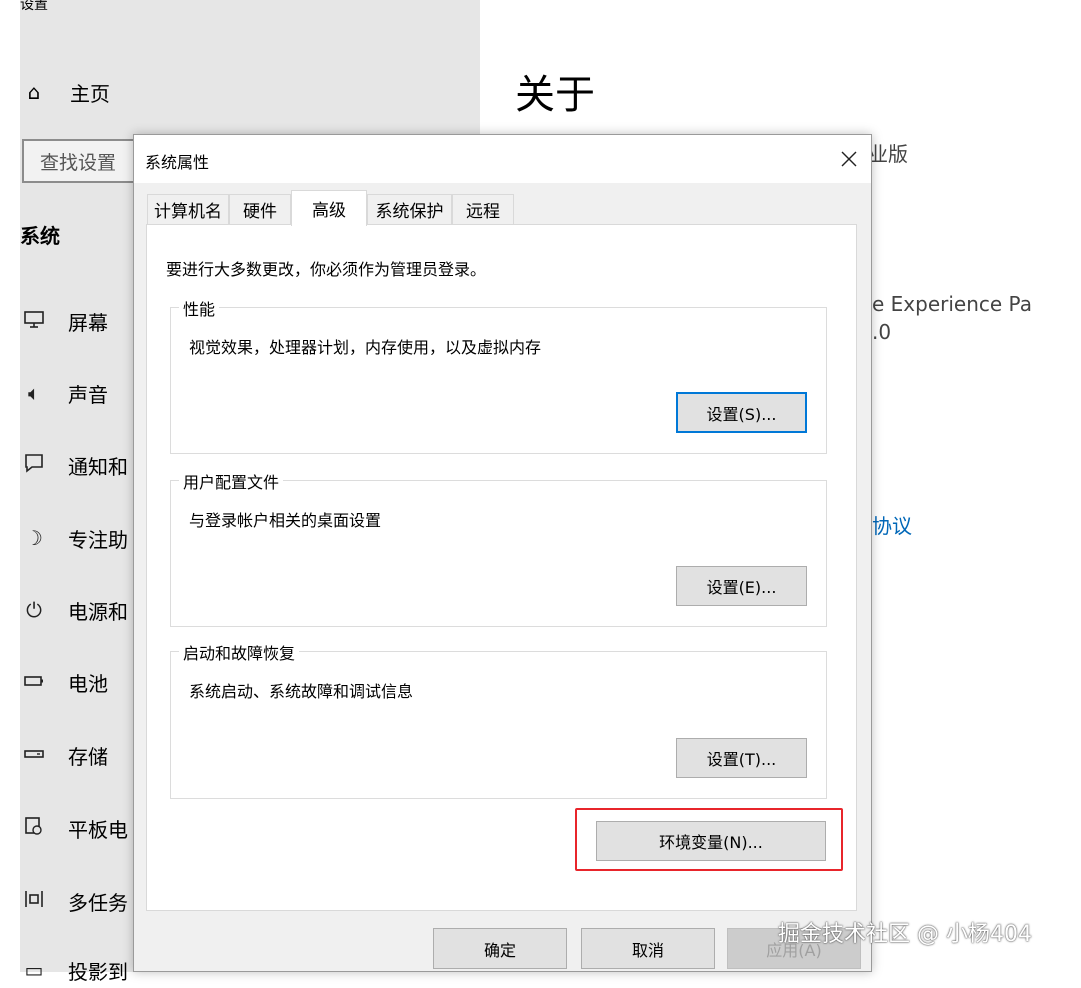  Describe the element at coordinates (98, 539) in the screenshot. I see `sidebar-item-label: 专注助` at that location.